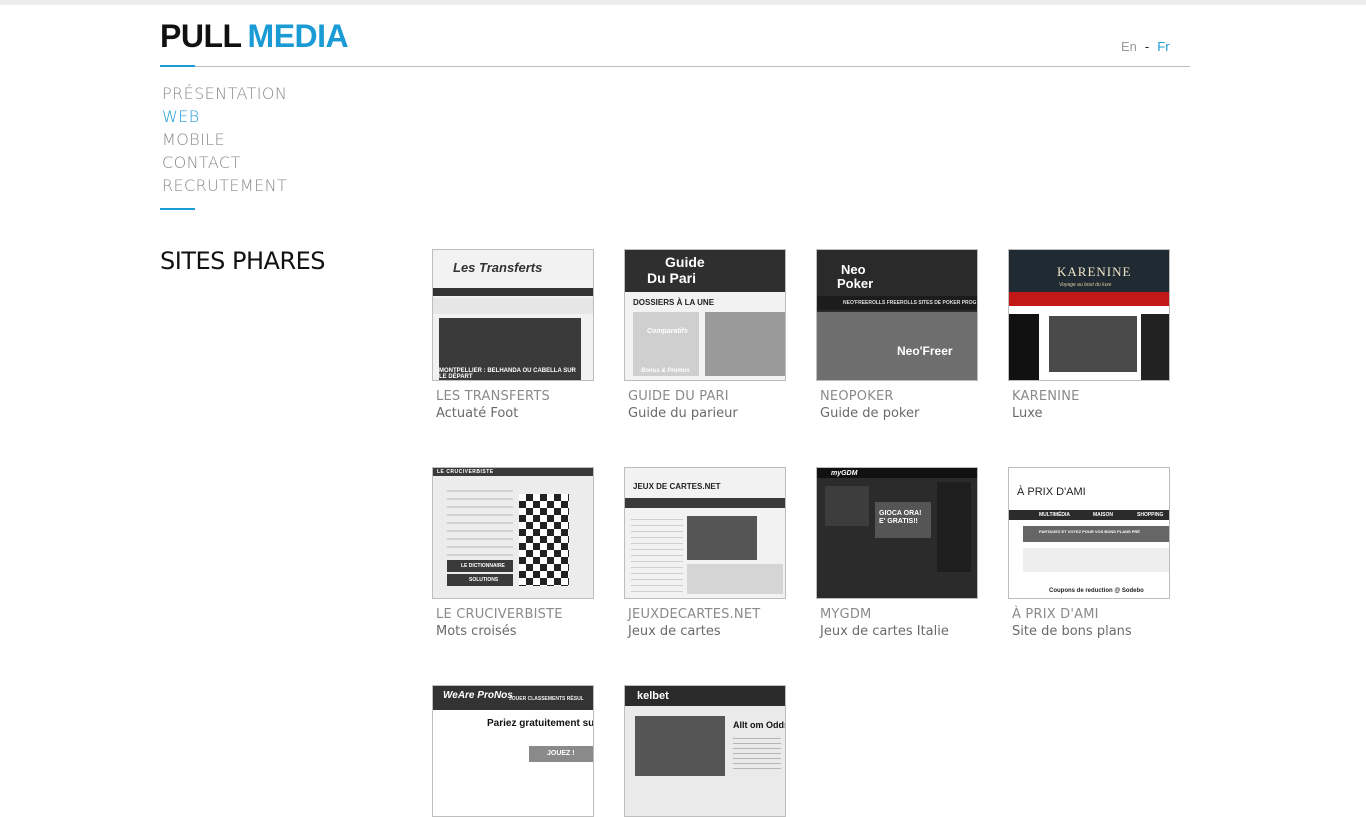 This screenshot has width=1366, height=817. Describe the element at coordinates (499, 614) in the screenshot. I see `site-title: LE CRUCIVERBISTE` at that location.